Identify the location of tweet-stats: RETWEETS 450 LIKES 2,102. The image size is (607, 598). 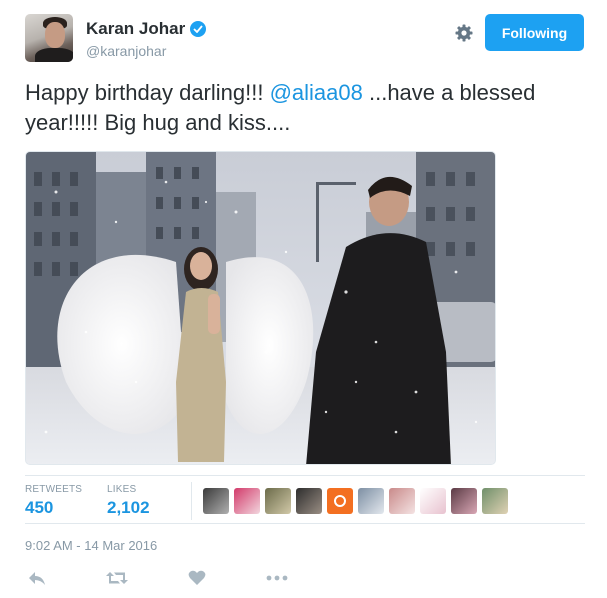
(305, 501).